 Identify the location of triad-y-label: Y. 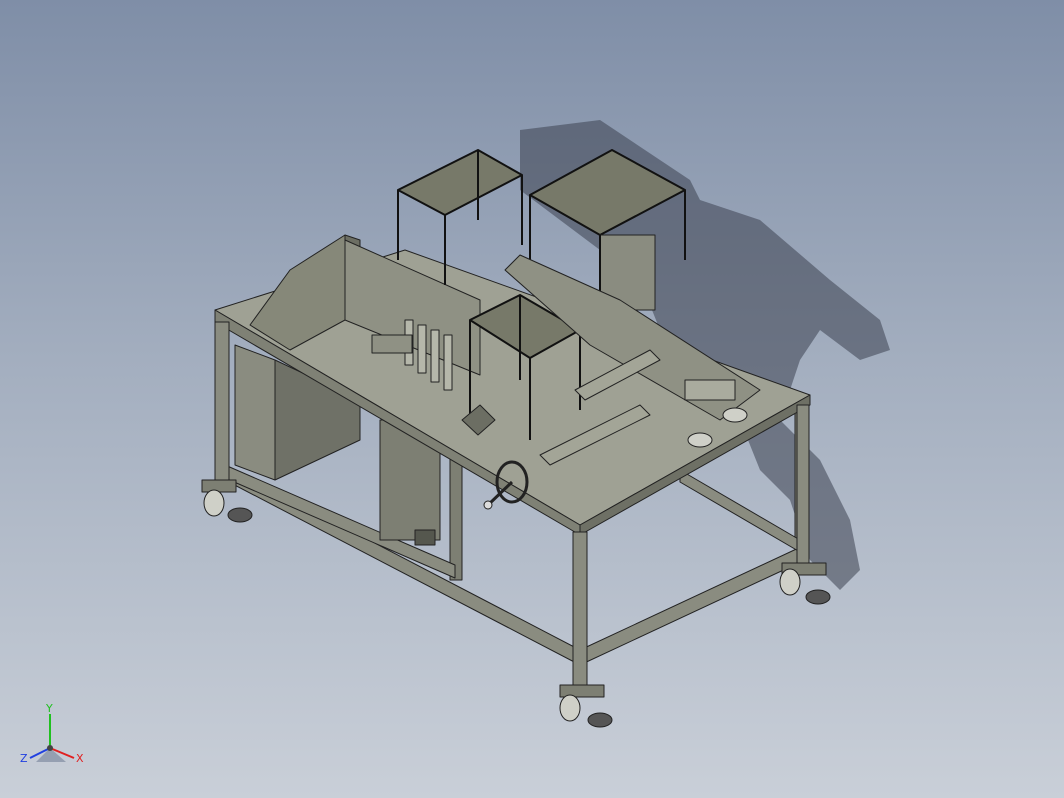
(49, 708).